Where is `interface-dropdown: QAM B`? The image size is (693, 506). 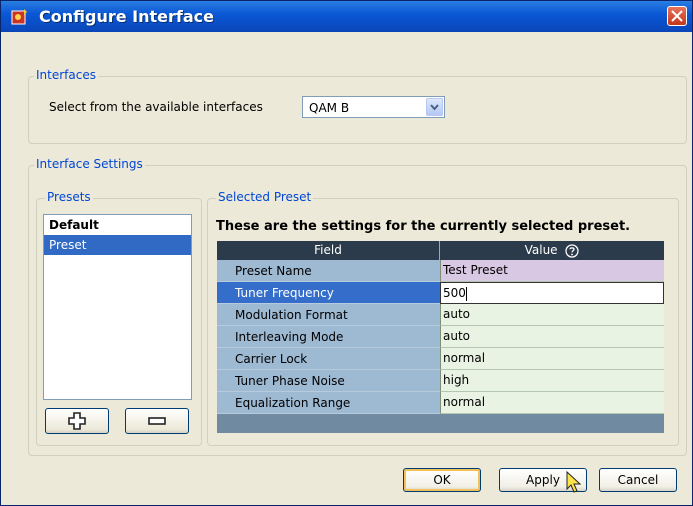
interface-dropdown: QAM B is located at coordinates (373, 107).